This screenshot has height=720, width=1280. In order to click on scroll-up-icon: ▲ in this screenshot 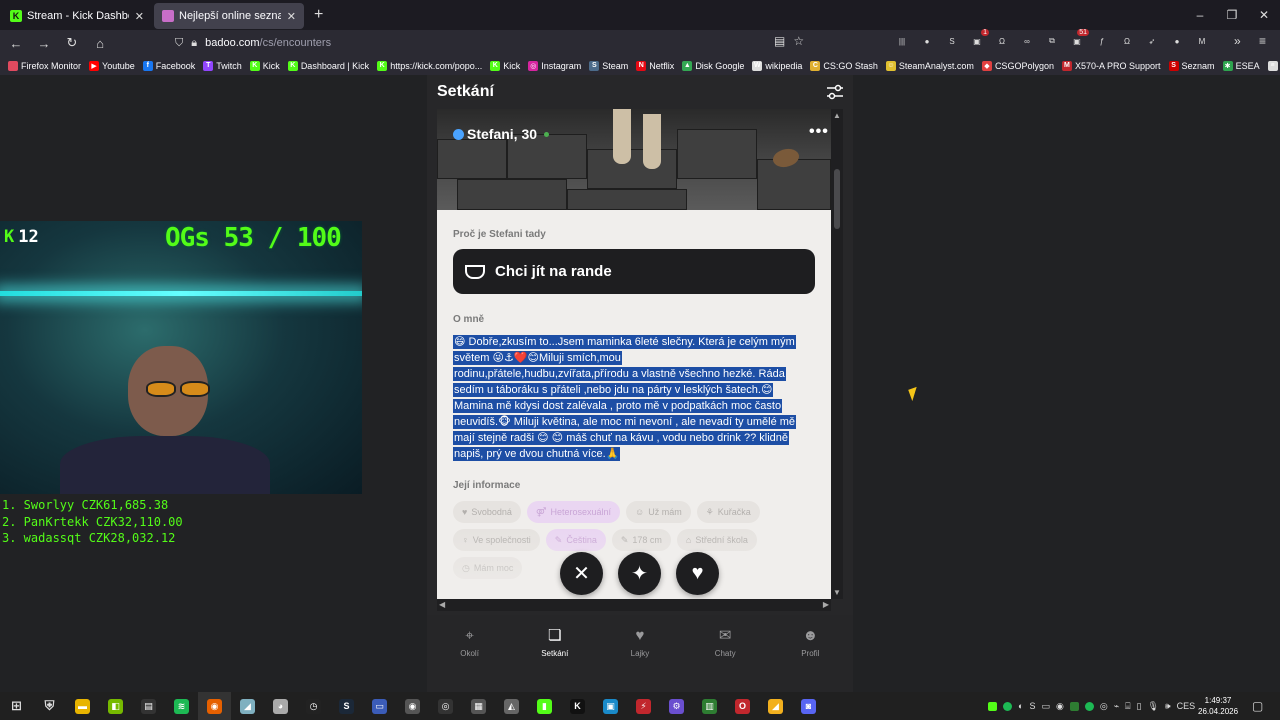, I will do `click(837, 115)`.